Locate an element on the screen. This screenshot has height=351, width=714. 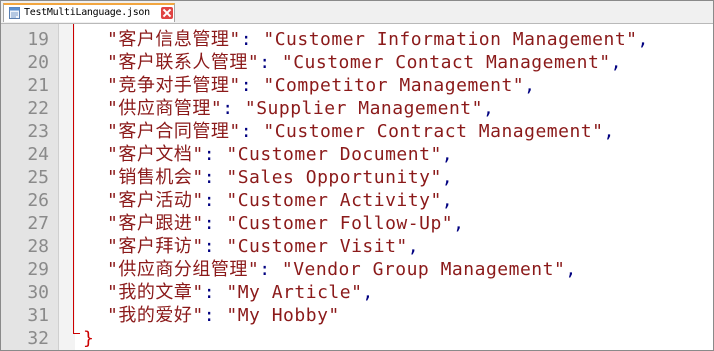
code-line: "供应商分组管理": "Vendor Group Management", is located at coordinates (342, 269).